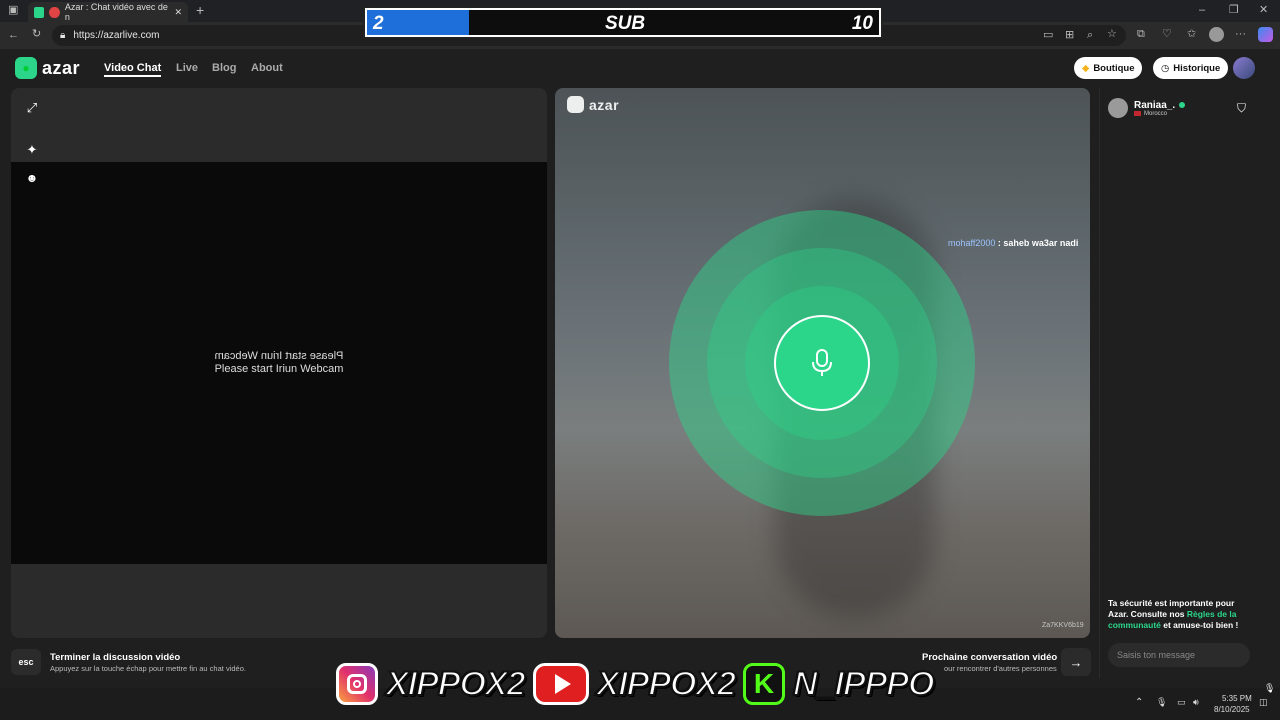 Image resolution: width=1280 pixels, height=720 pixels. I want to click on tab-title: Azar : Chat vidéo avec de n, so click(116, 12).